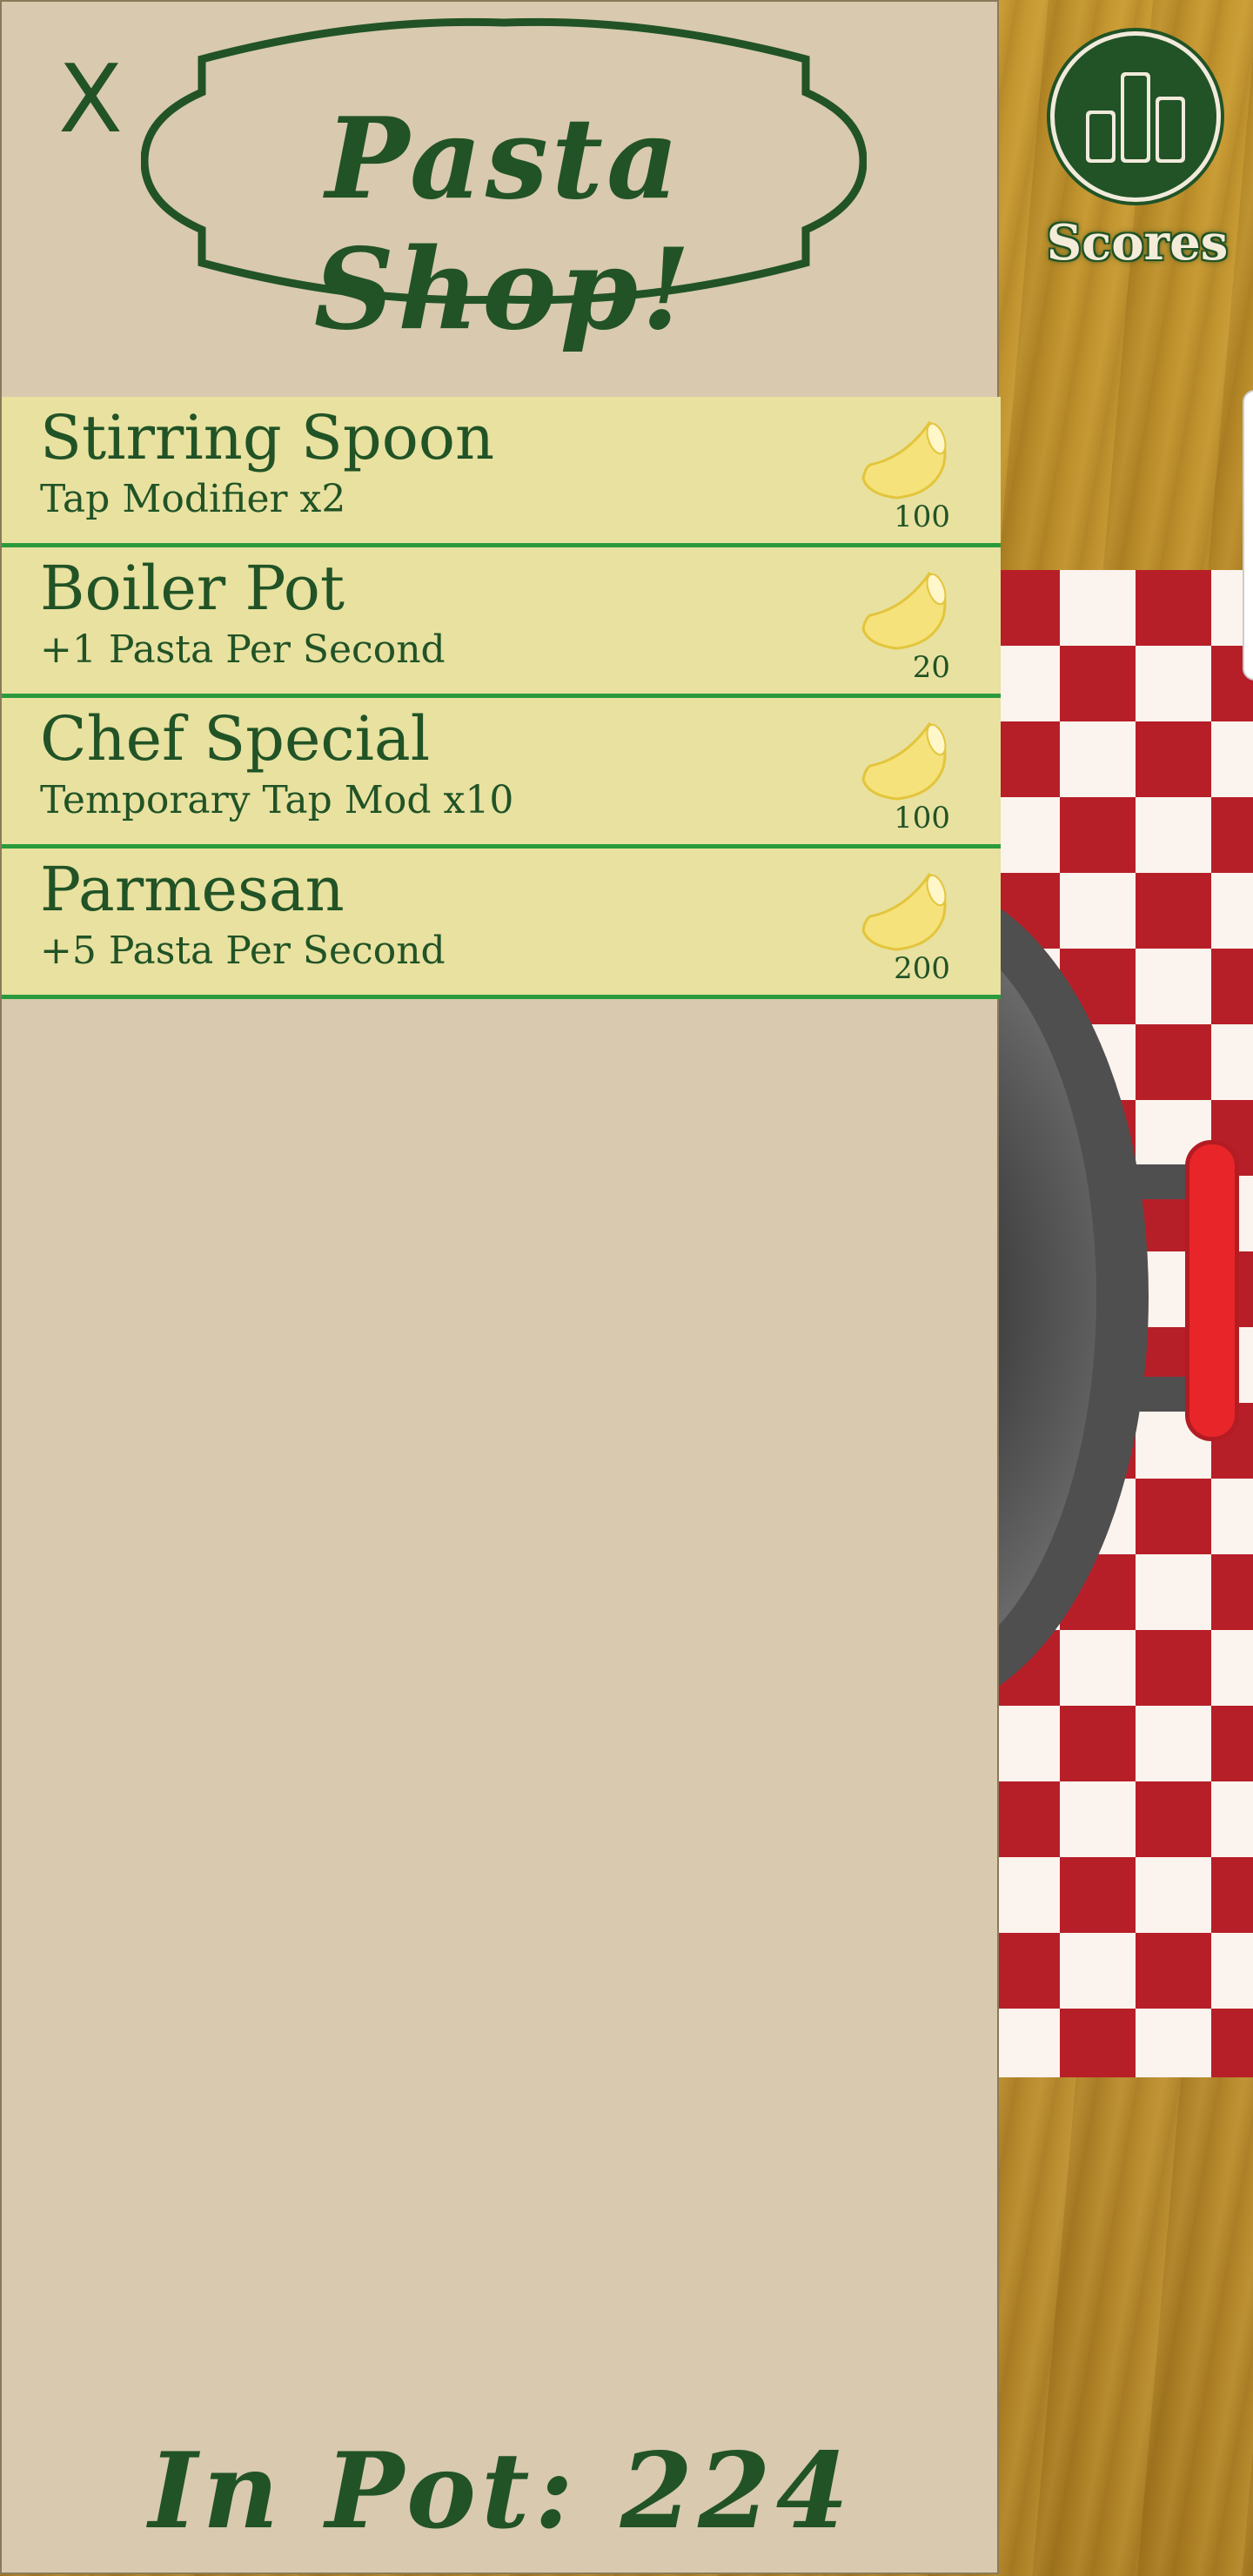  Describe the element at coordinates (1248, 535) in the screenshot. I see `side-drawer-tab` at that location.